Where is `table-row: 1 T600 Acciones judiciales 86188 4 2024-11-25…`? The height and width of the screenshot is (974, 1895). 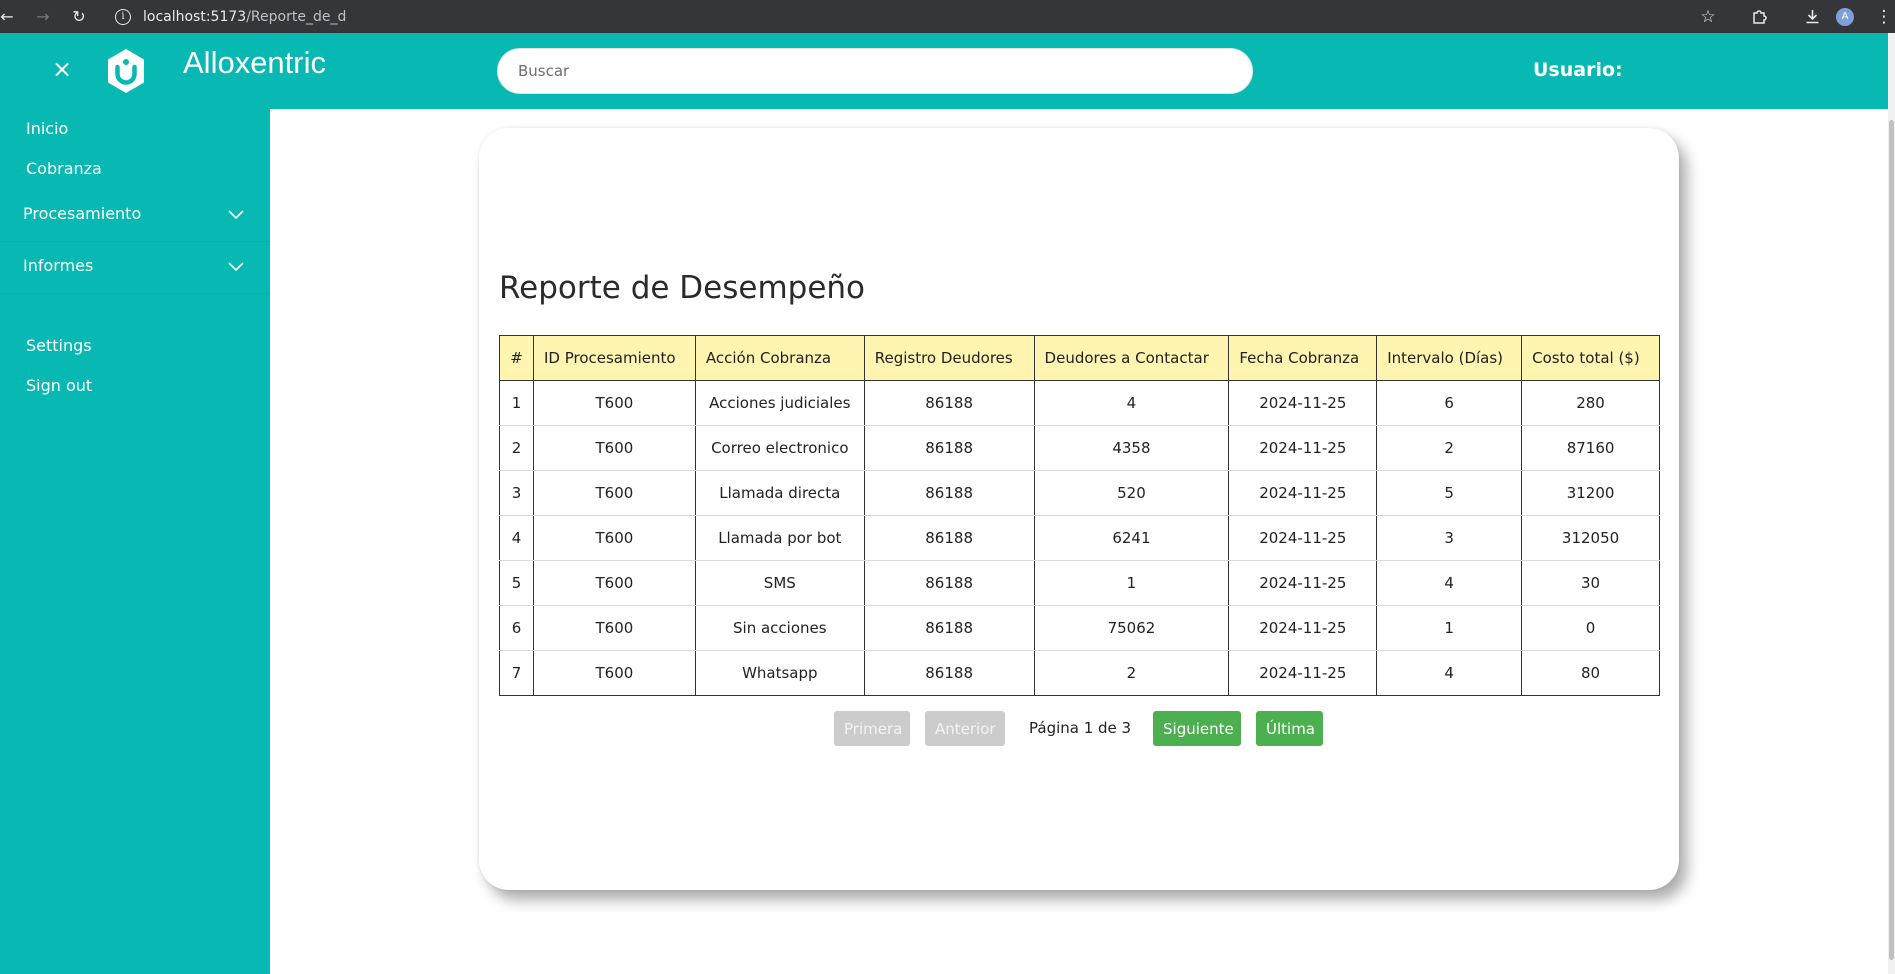
table-row: 1 T600 Acciones judiciales 86188 4 2024-11-25… is located at coordinates (1079, 403).